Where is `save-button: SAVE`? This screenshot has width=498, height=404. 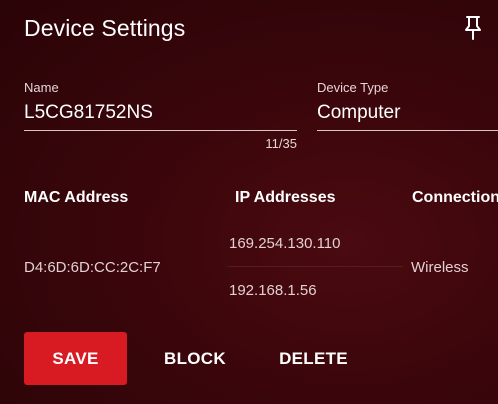
save-button: SAVE is located at coordinates (75, 358).